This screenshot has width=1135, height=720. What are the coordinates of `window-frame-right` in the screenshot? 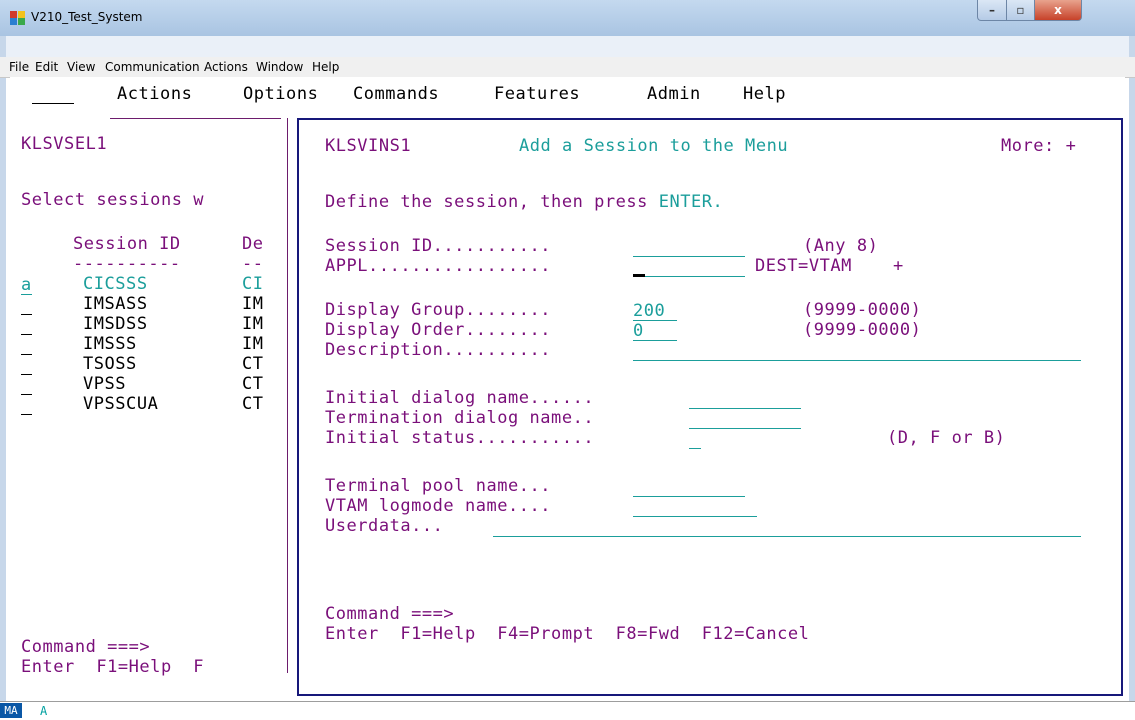 It's located at (1132, 368).